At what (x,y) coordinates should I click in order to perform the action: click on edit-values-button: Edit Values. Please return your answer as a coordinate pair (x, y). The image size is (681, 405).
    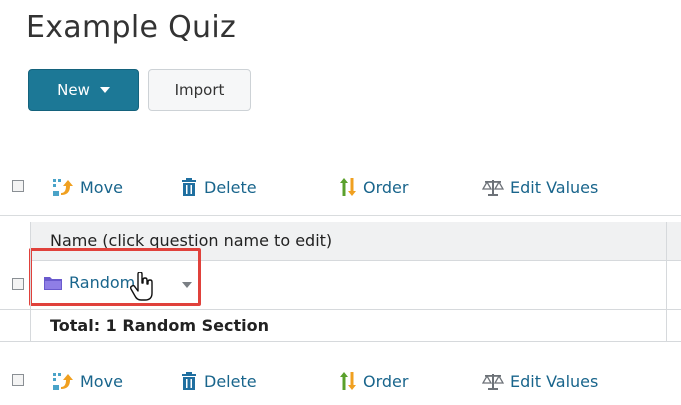
    Looking at the image, I should click on (540, 187).